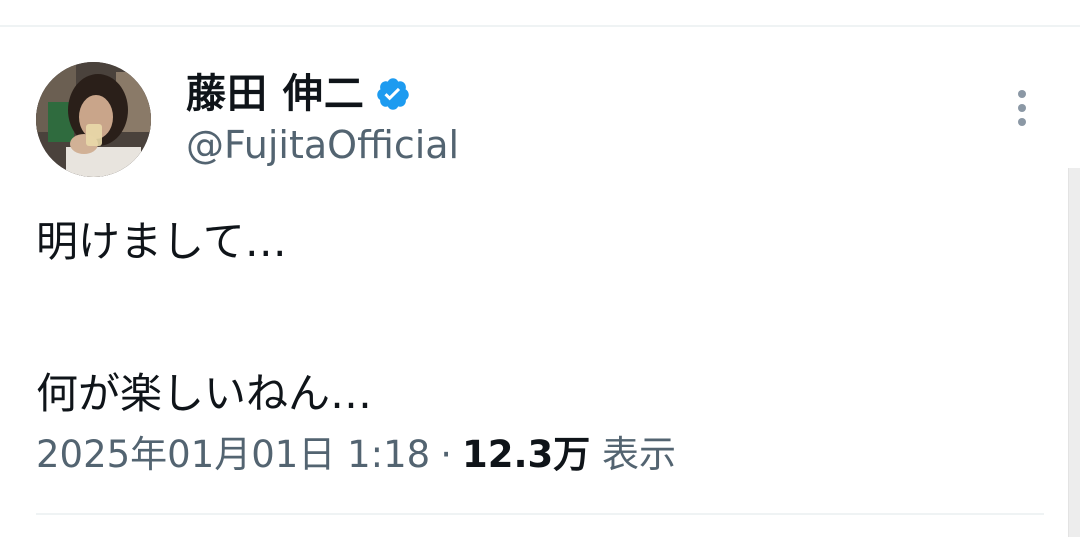 Image resolution: width=1080 pixels, height=537 pixels. Describe the element at coordinates (233, 454) in the screenshot. I see `tweet-timestamp: 2025年01月01日 1:18` at that location.